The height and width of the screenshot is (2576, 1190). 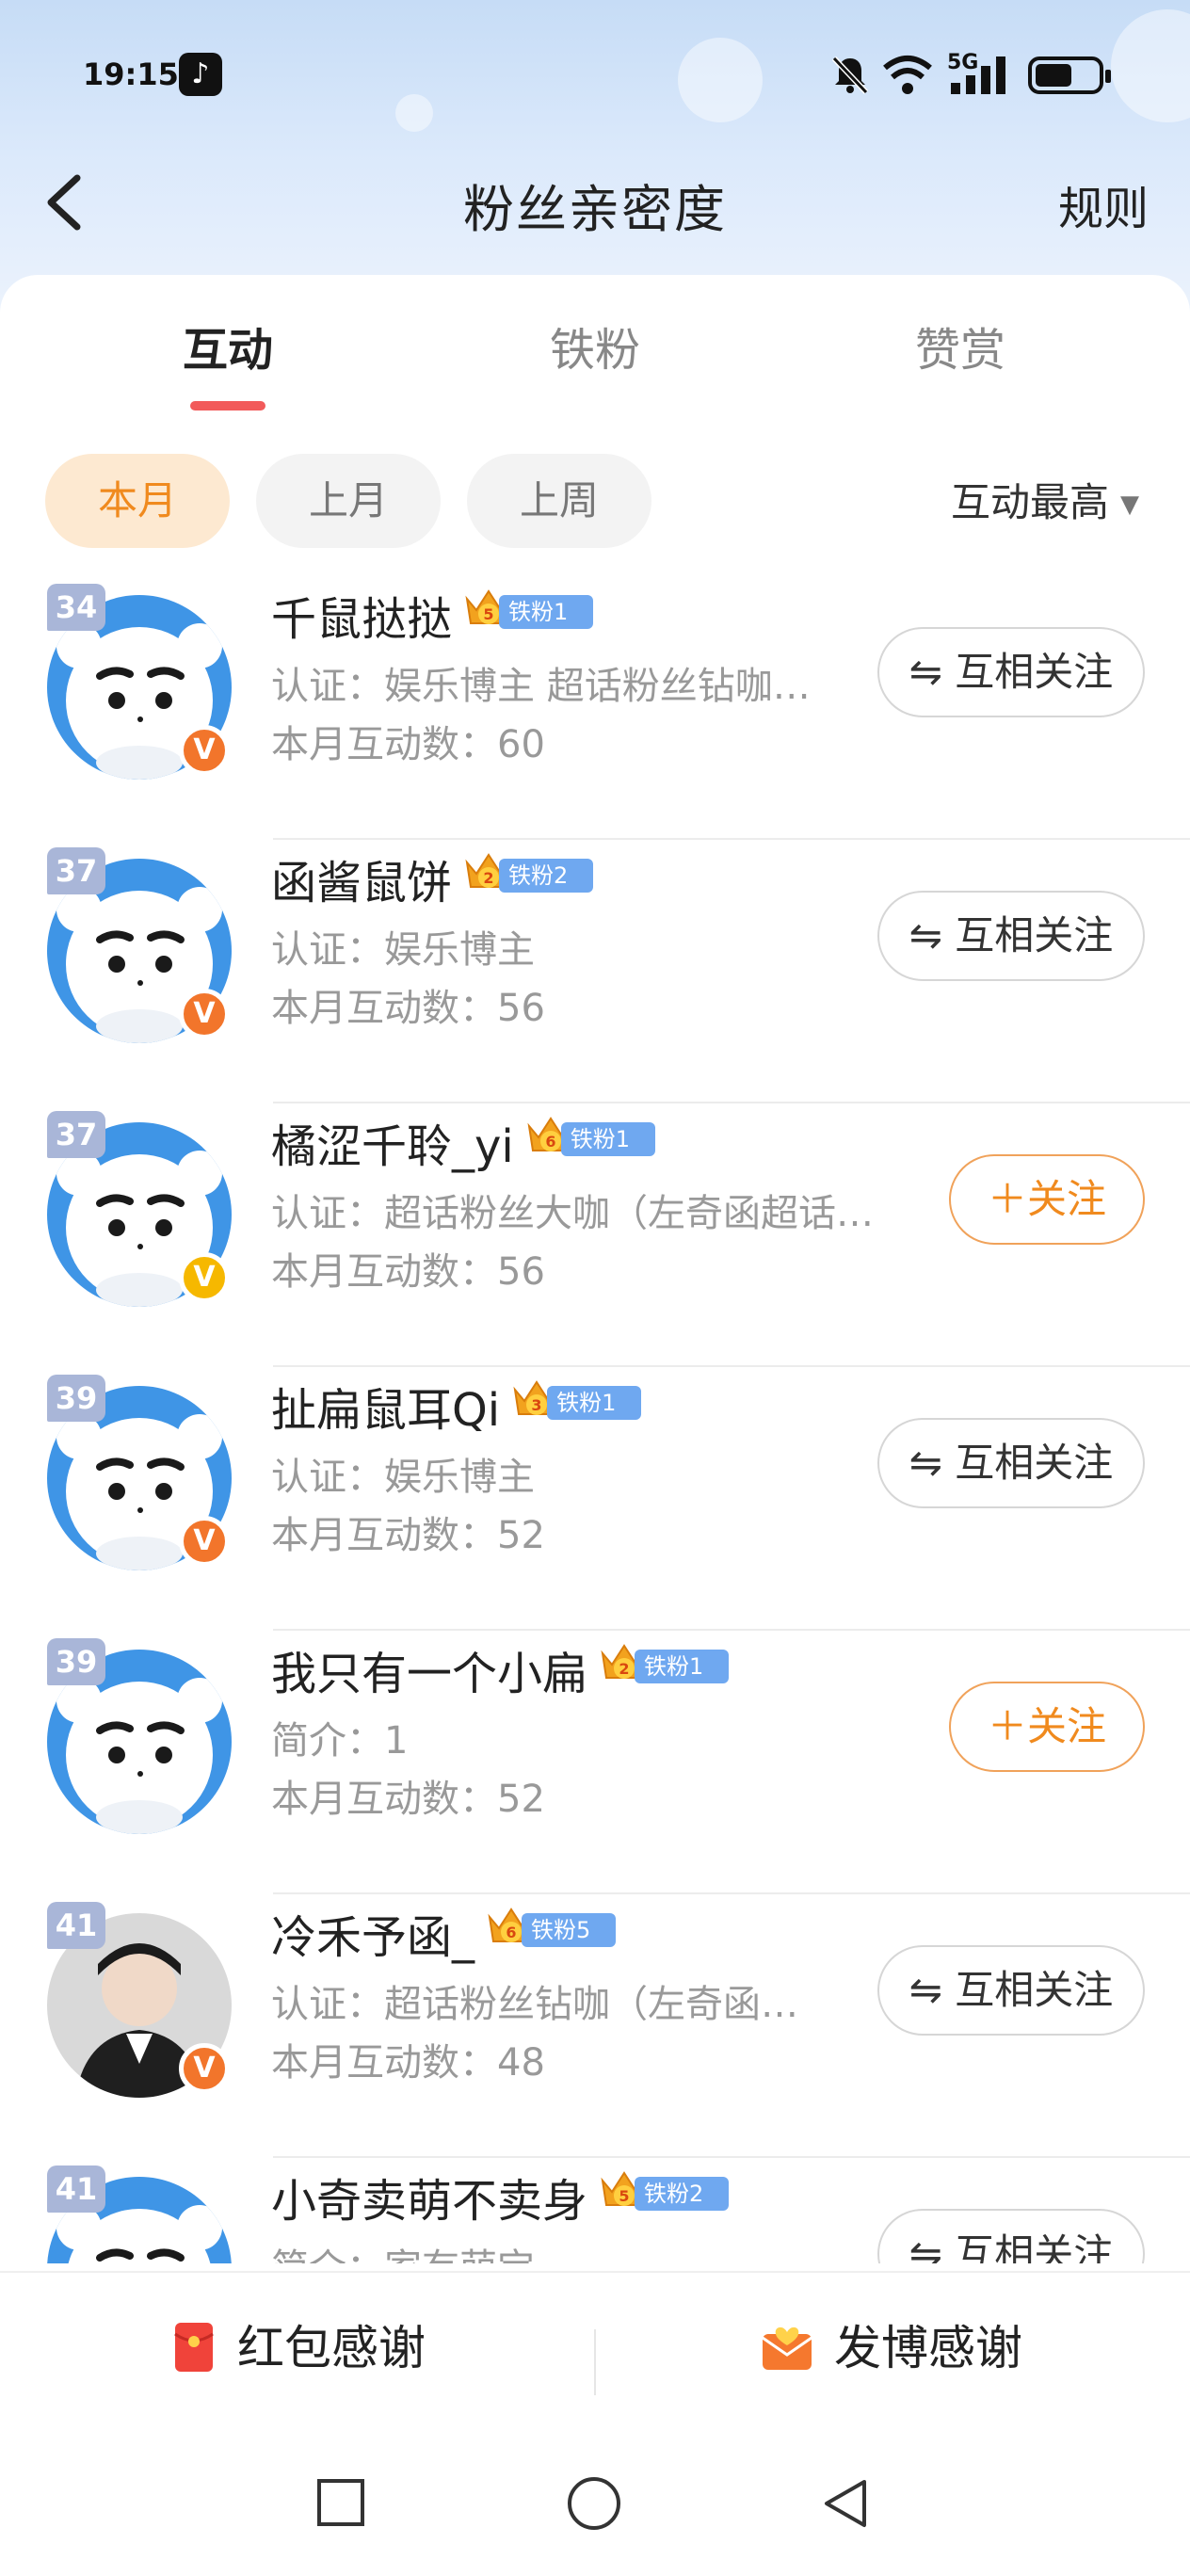 I want to click on iron-fan-badge: 6 铁粉1, so click(x=592, y=1136).